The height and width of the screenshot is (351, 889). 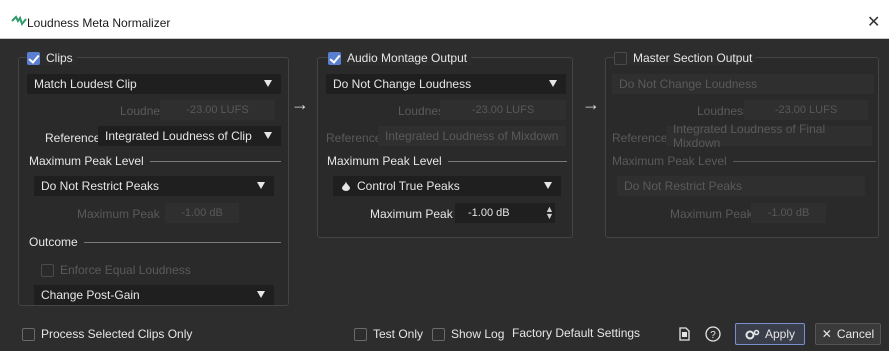 I want to click on test-only-checkbox, so click(x=360, y=334).